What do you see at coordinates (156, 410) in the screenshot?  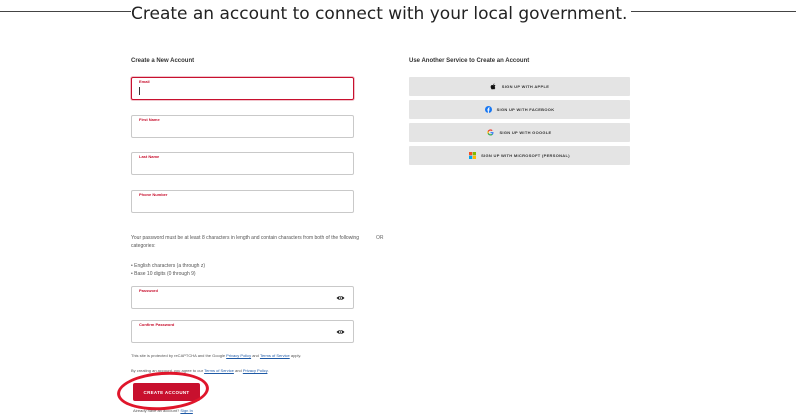 I see `signin-text: Already have an account?` at bounding box center [156, 410].